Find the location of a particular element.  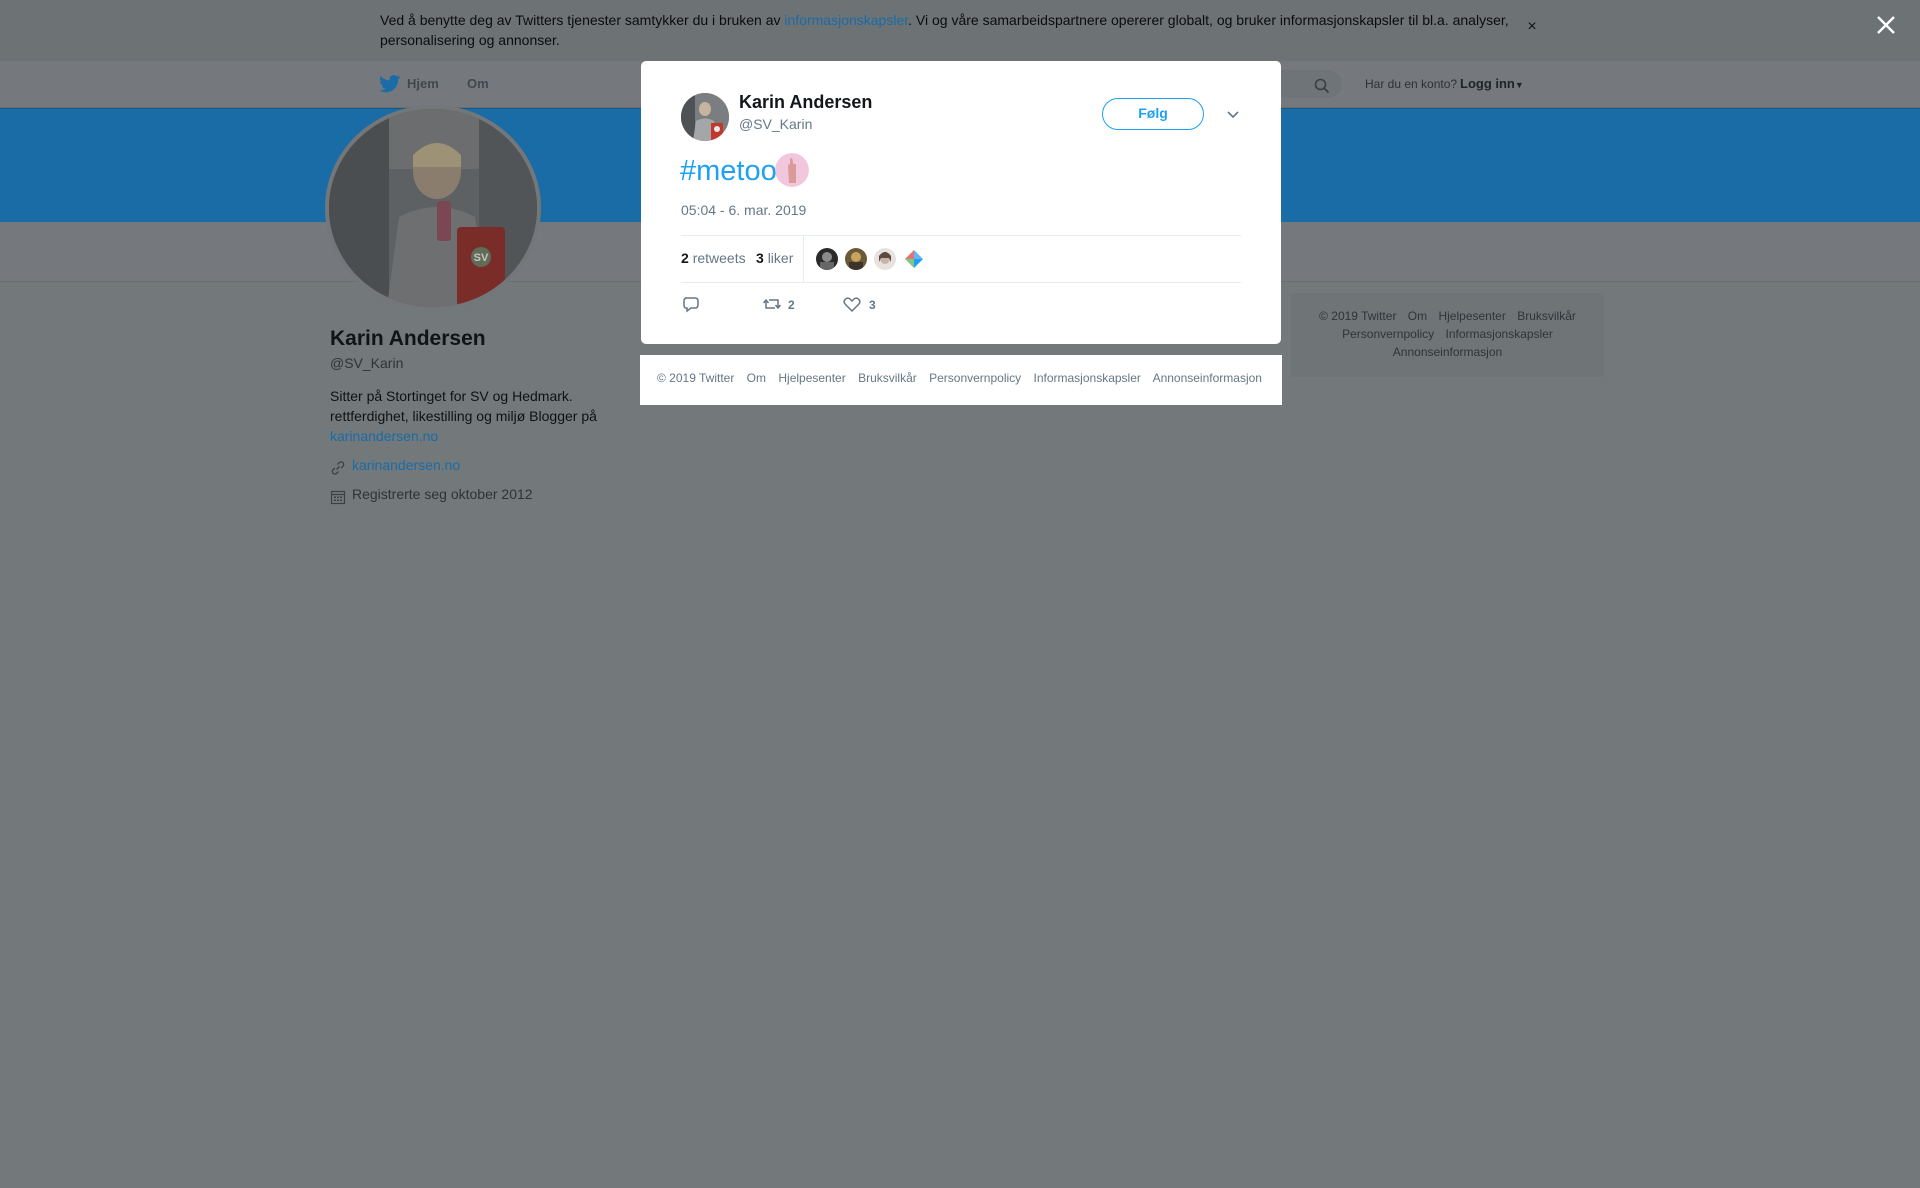

link-icon is located at coordinates (338, 468).